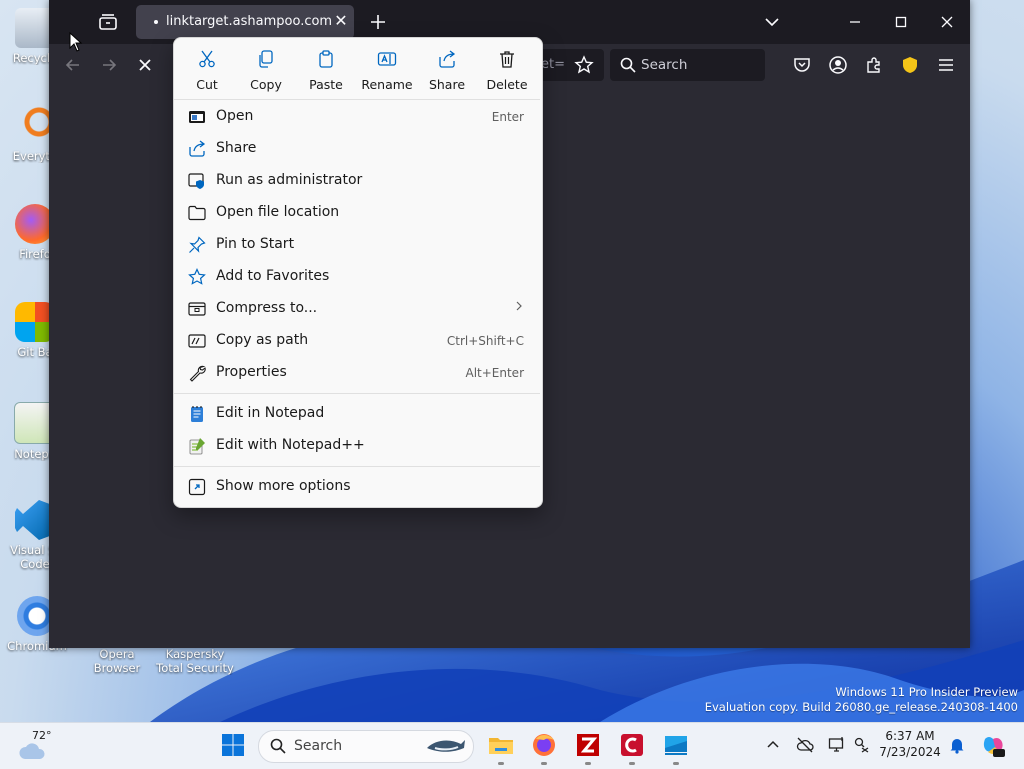 The height and width of the screenshot is (769, 1024). What do you see at coordinates (387, 69) in the screenshot?
I see `rename-button: Rename` at bounding box center [387, 69].